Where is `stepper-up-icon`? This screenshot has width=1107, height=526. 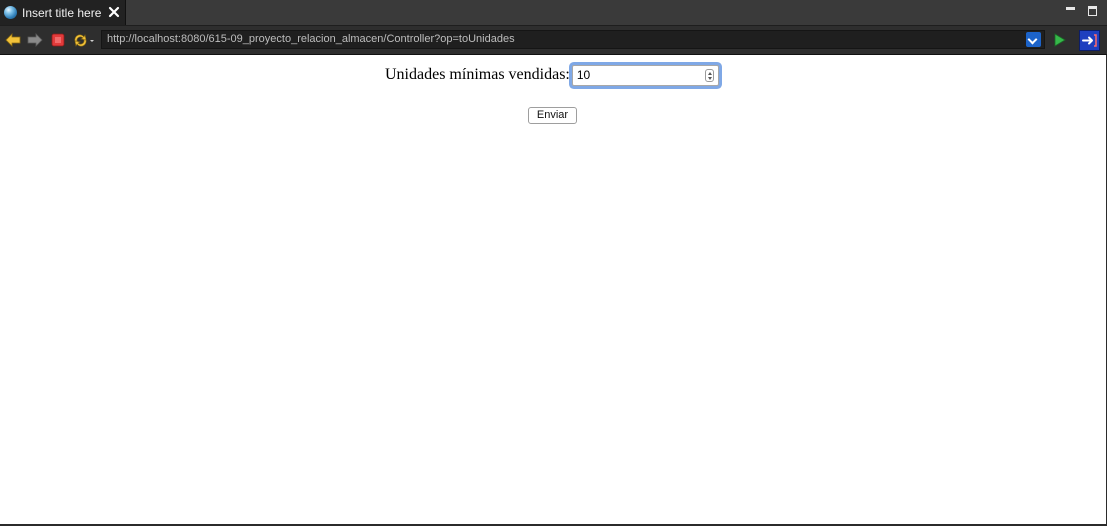
stepper-up-icon is located at coordinates (709, 73).